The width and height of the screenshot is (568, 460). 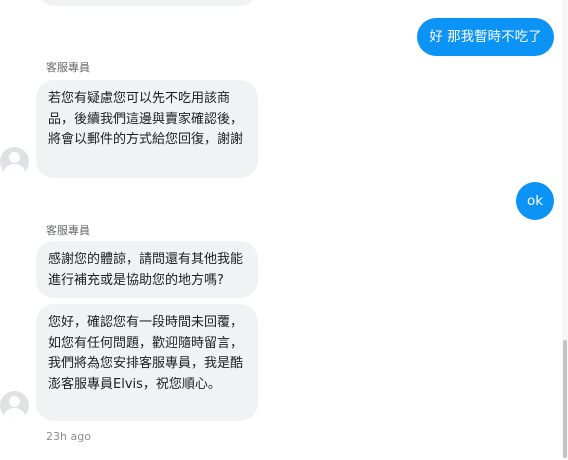 I want to click on previous-message-bubble, so click(x=147, y=3).